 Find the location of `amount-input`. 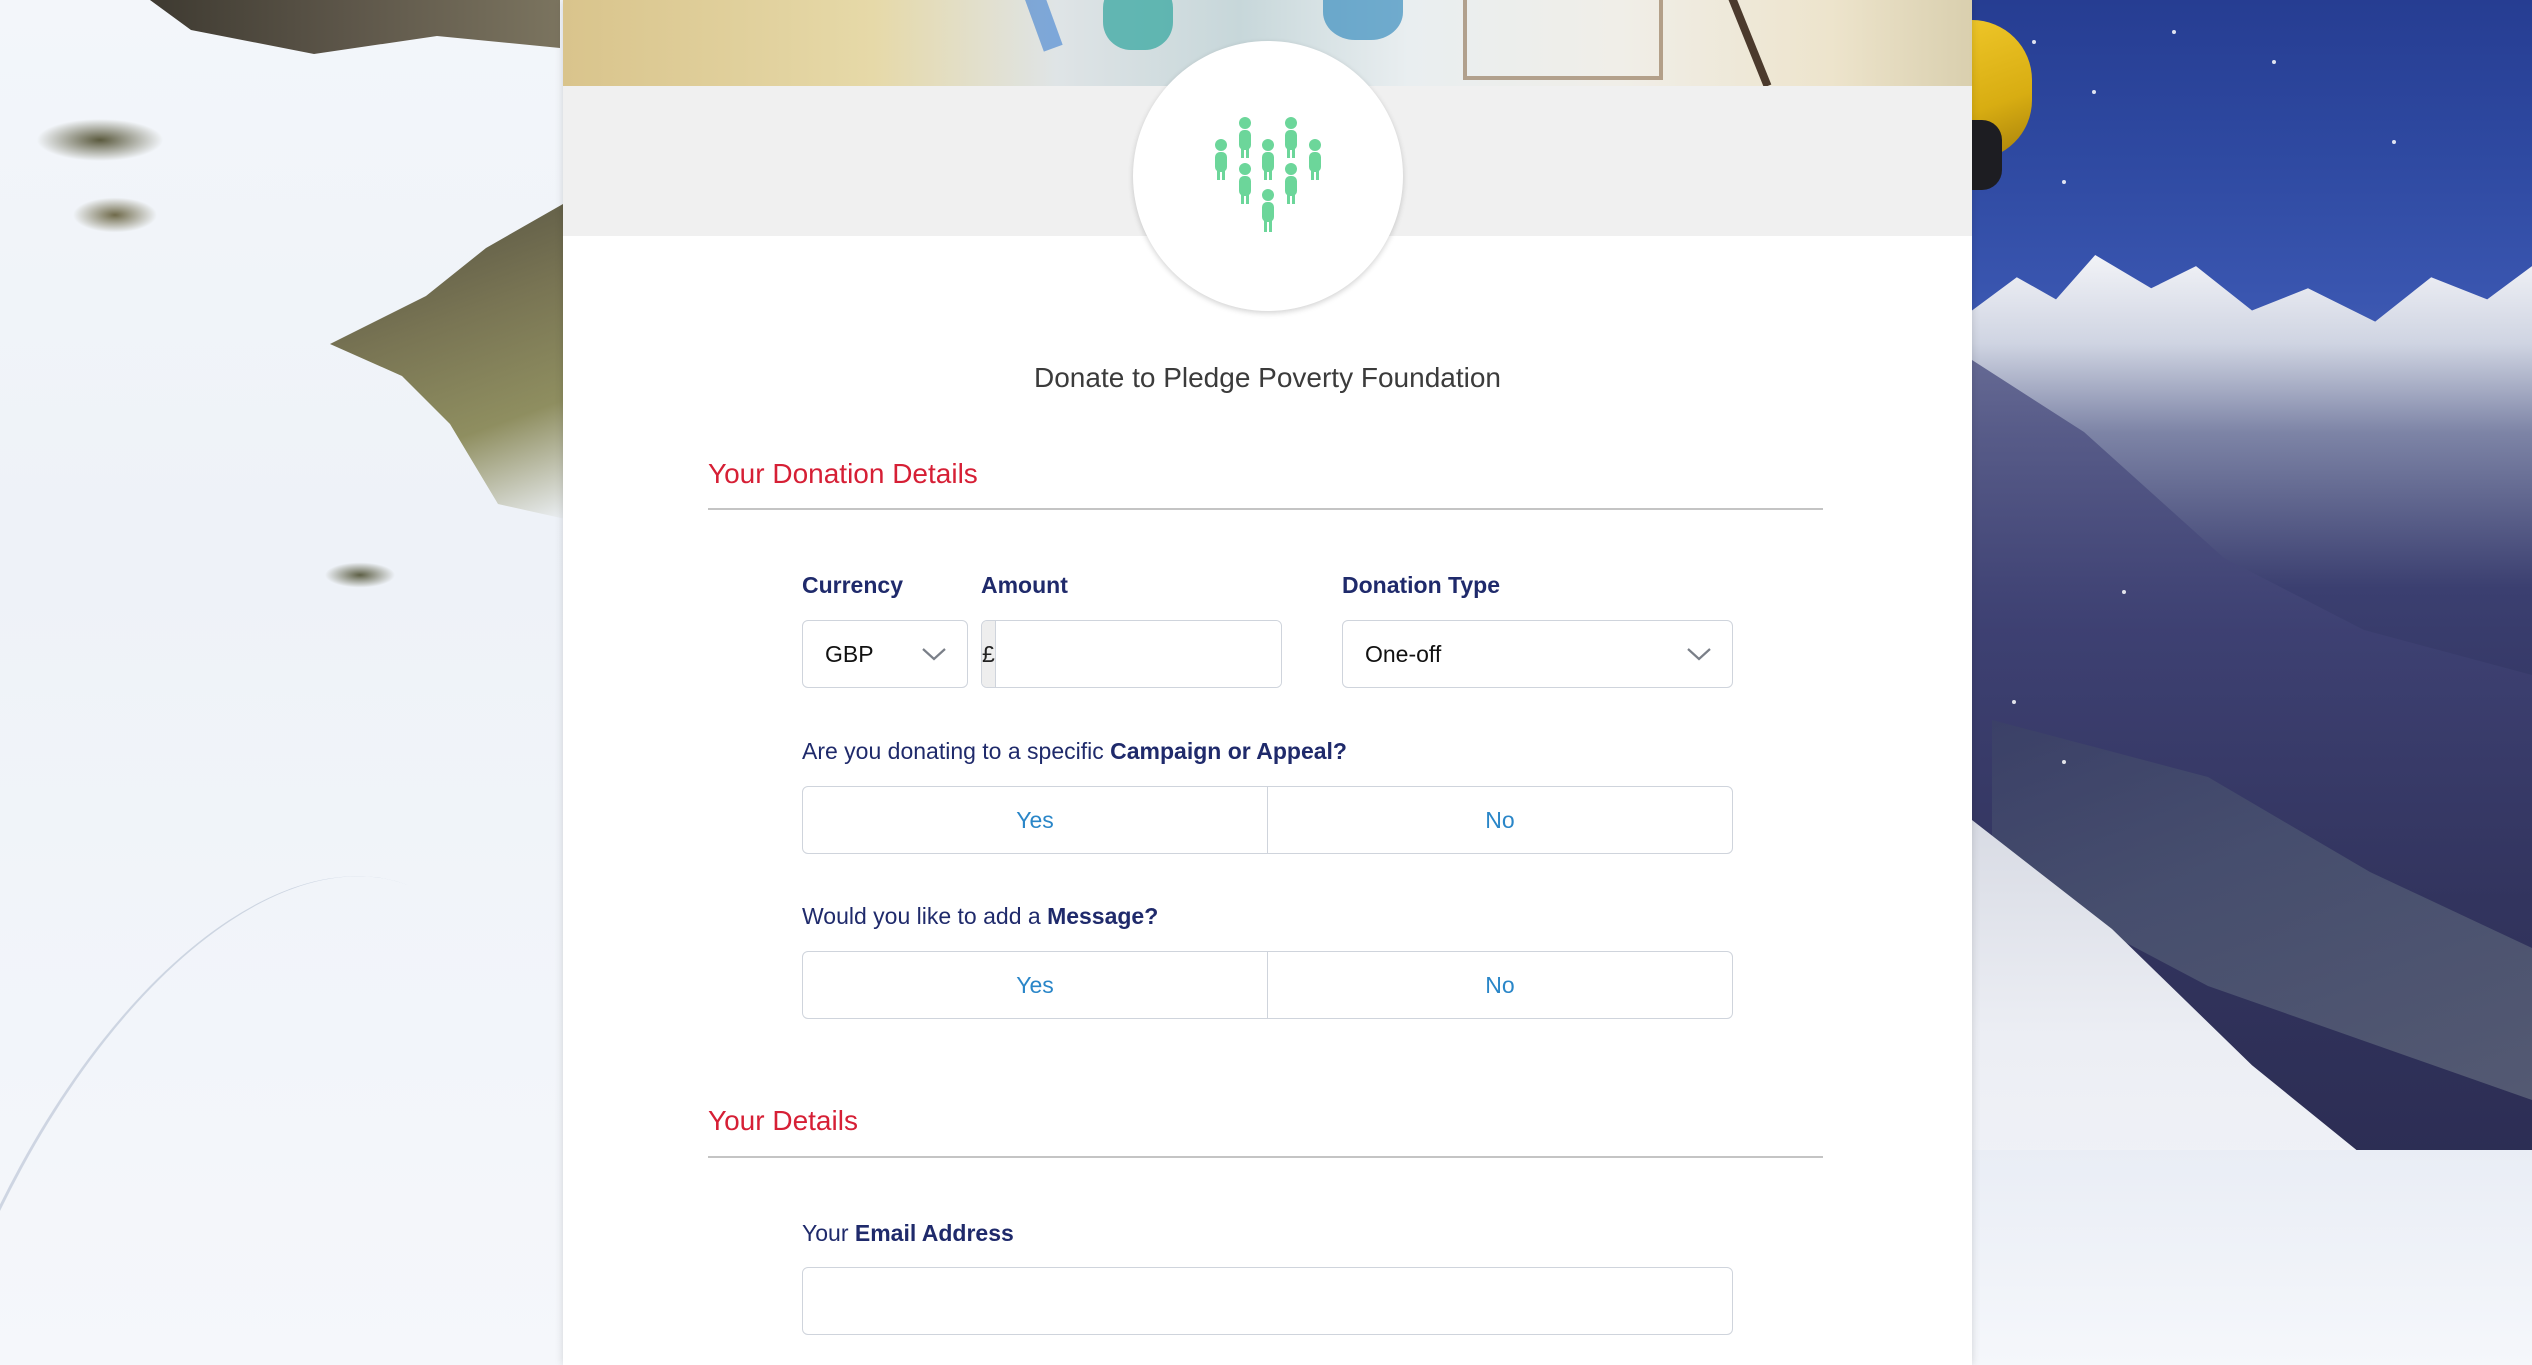

amount-input is located at coordinates (1138, 654).